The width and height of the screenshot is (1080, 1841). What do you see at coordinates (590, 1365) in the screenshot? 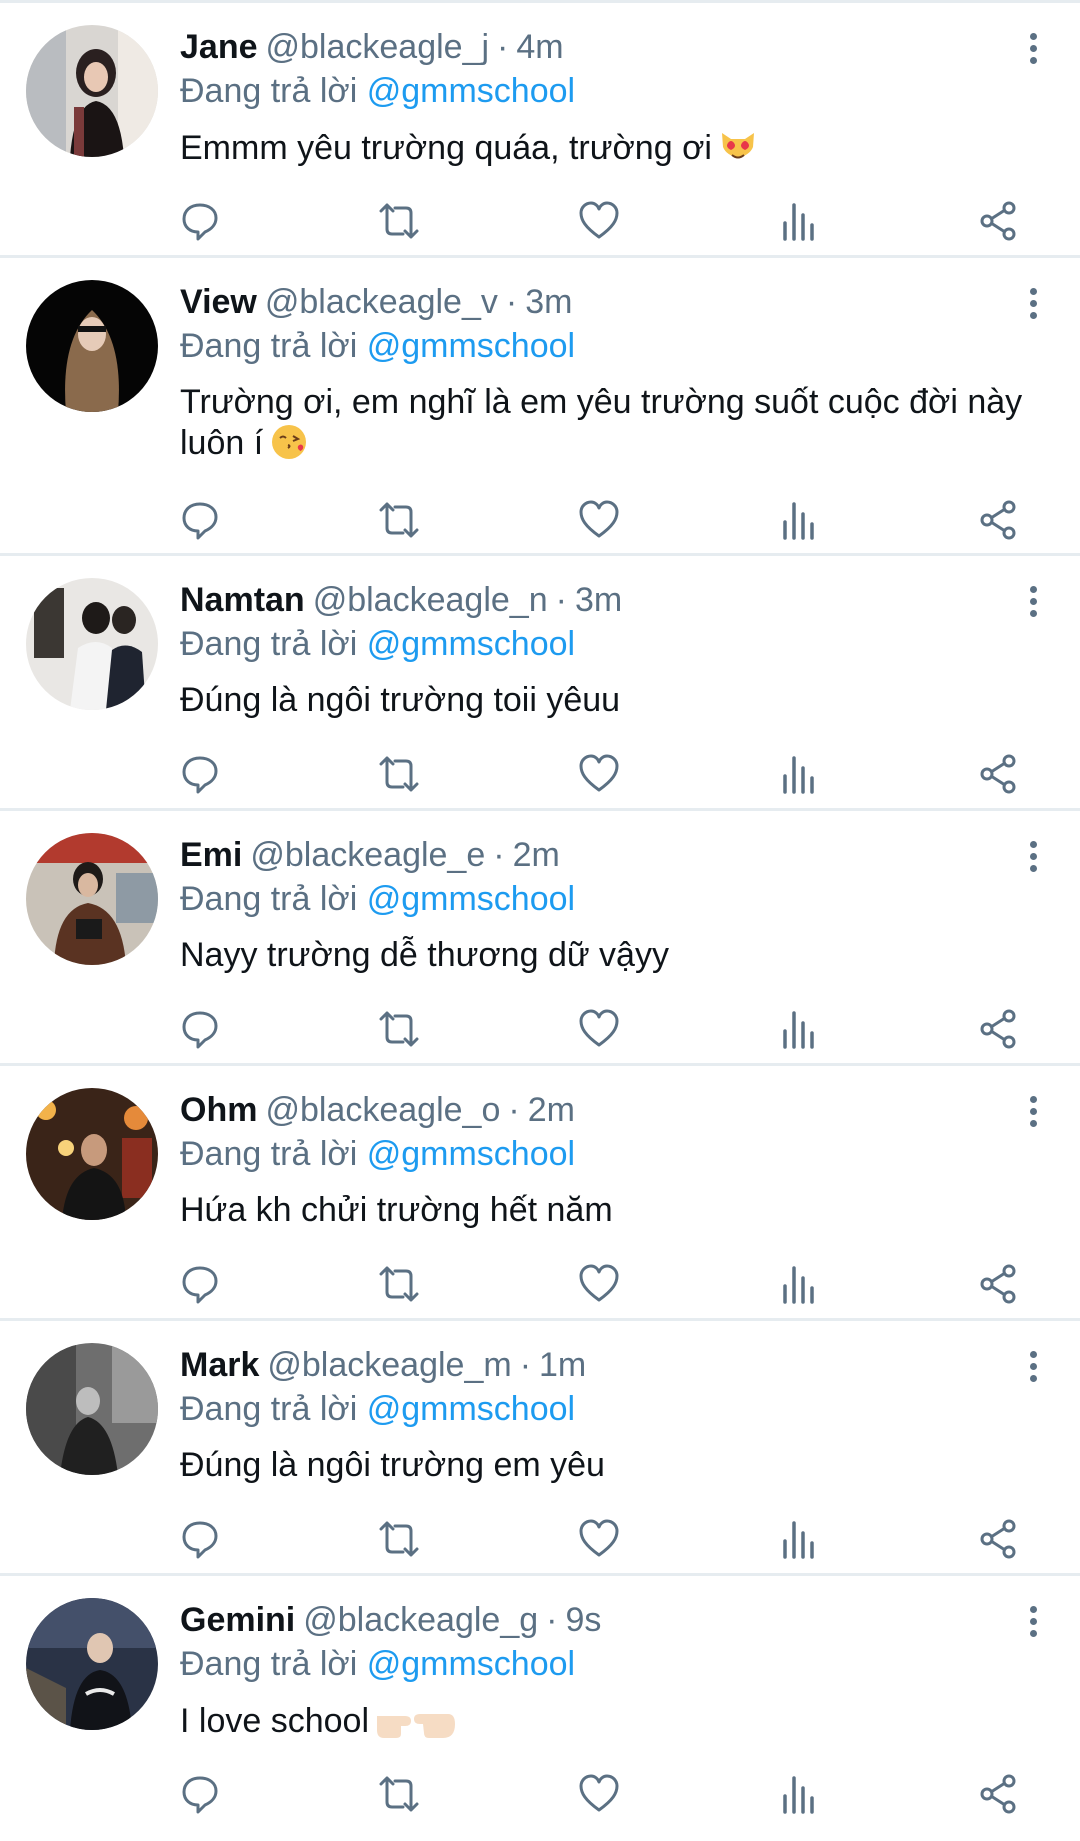
I see `tweet-header: Mark @blackeagle_m · 1m` at bounding box center [590, 1365].